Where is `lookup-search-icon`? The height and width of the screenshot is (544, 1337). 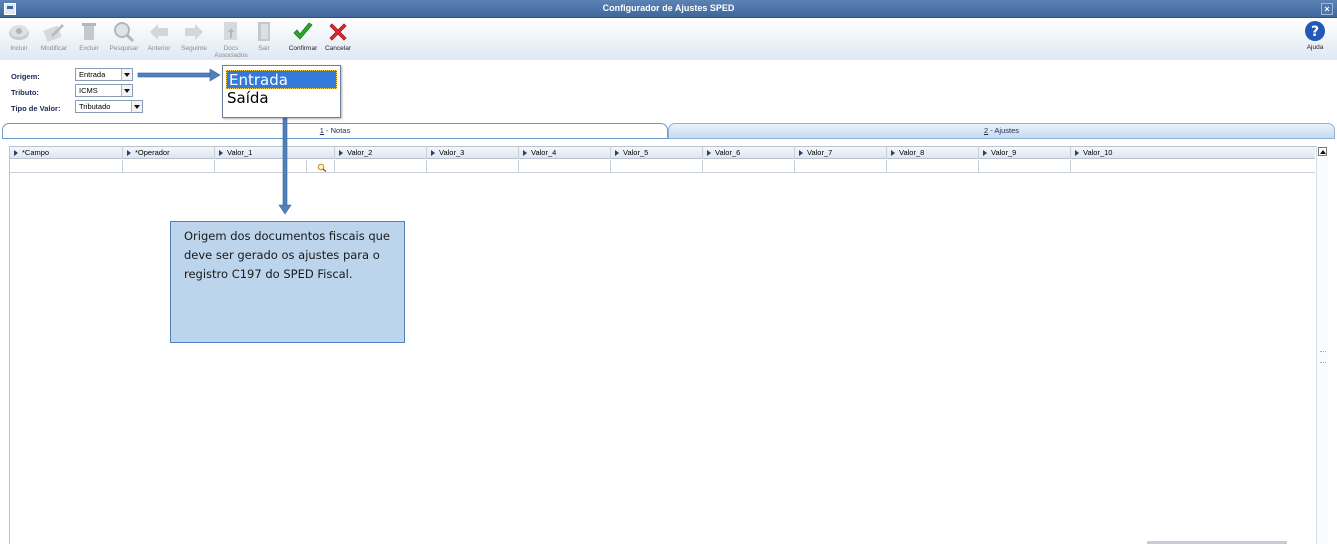
lookup-search-icon is located at coordinates (322, 167).